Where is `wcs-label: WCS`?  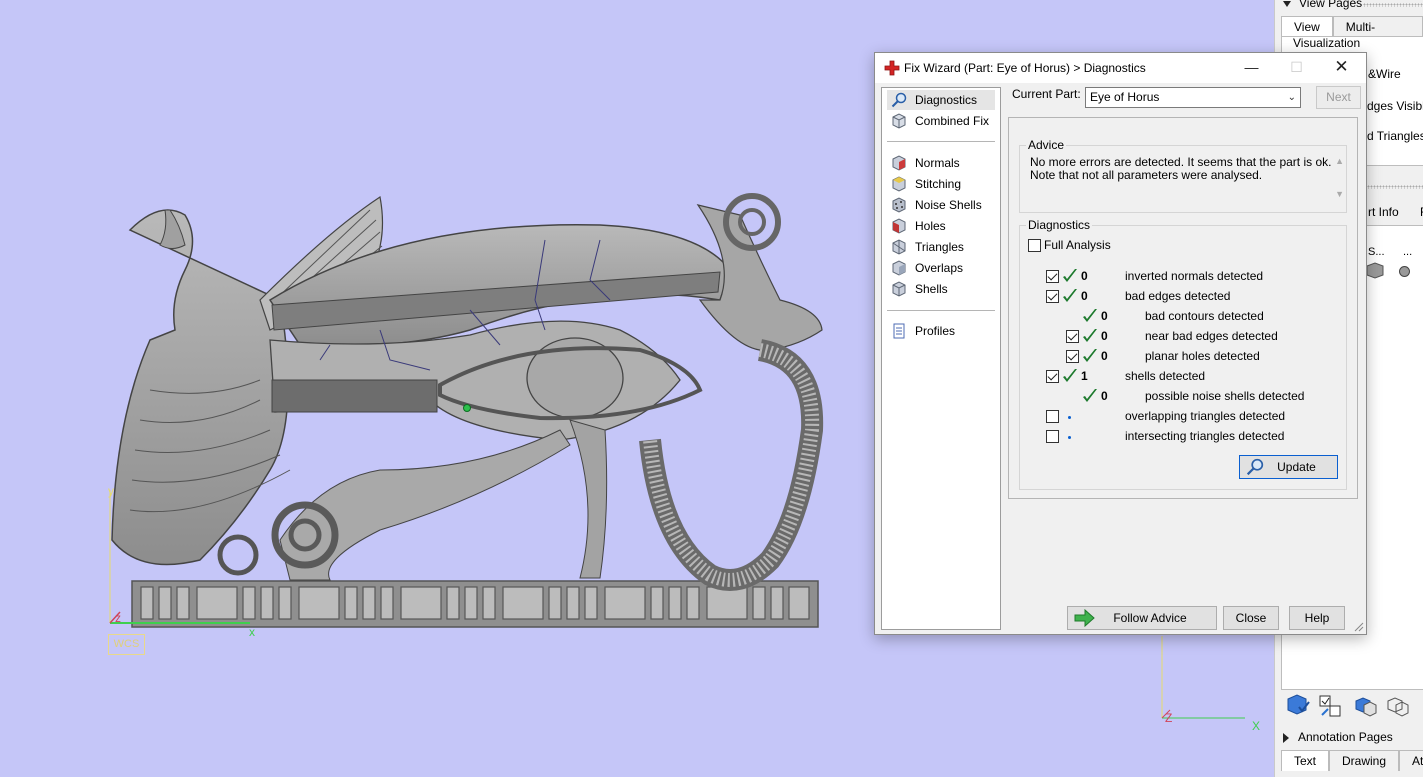 wcs-label: WCS is located at coordinates (126, 644).